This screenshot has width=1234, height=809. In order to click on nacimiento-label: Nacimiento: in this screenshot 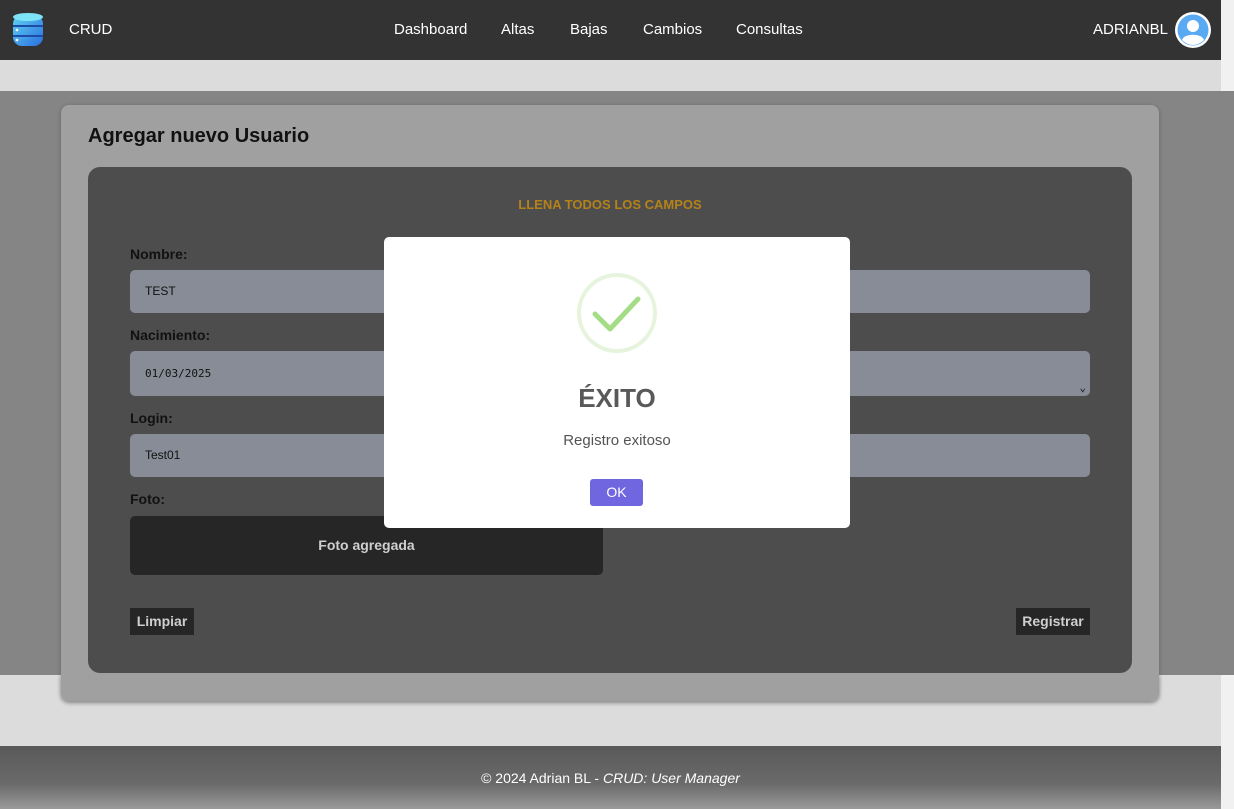, I will do `click(170, 335)`.